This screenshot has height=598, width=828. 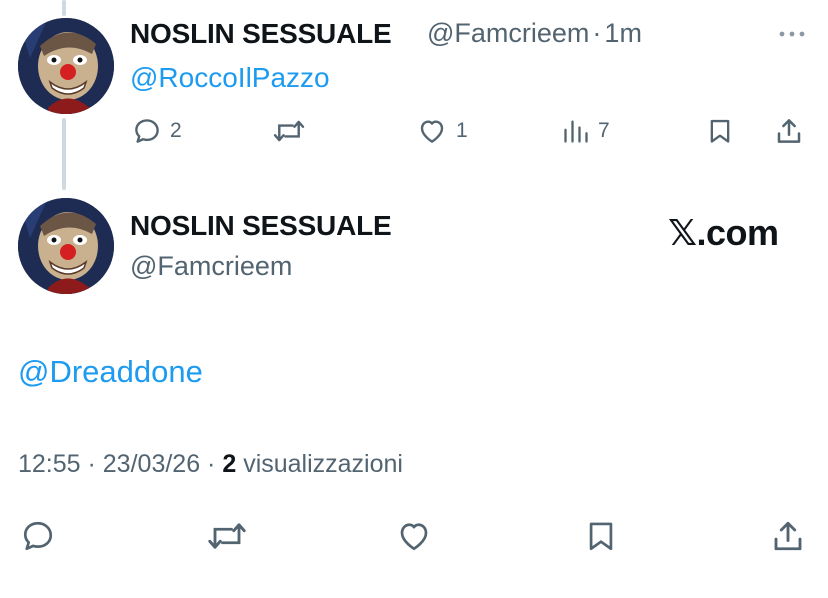 I want to click on tweet-time: 12:55, so click(x=49, y=464).